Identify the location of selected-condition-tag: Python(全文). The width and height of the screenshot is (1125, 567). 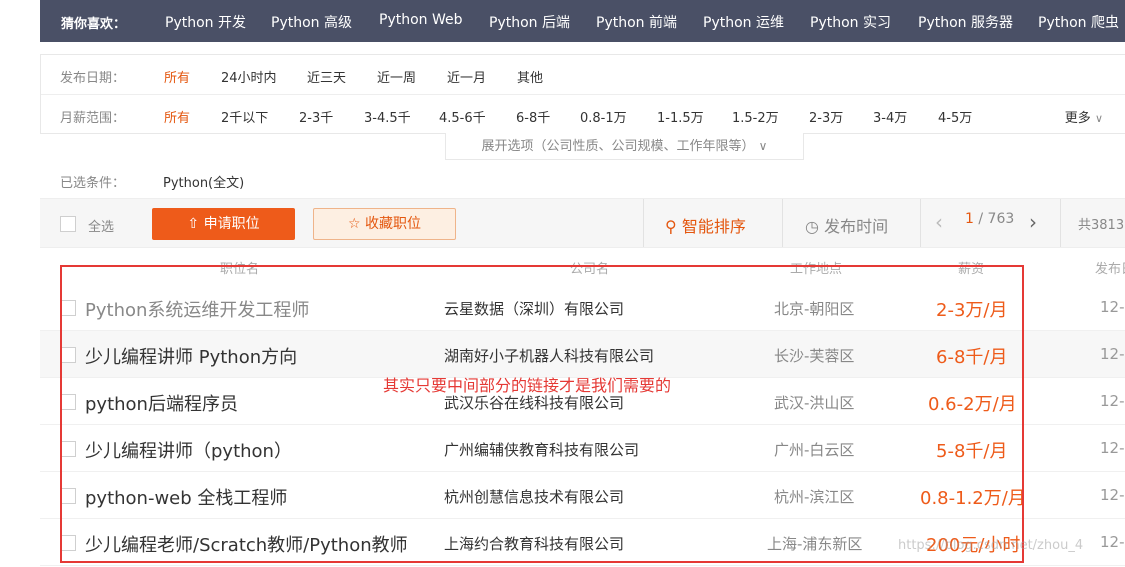
(203, 181).